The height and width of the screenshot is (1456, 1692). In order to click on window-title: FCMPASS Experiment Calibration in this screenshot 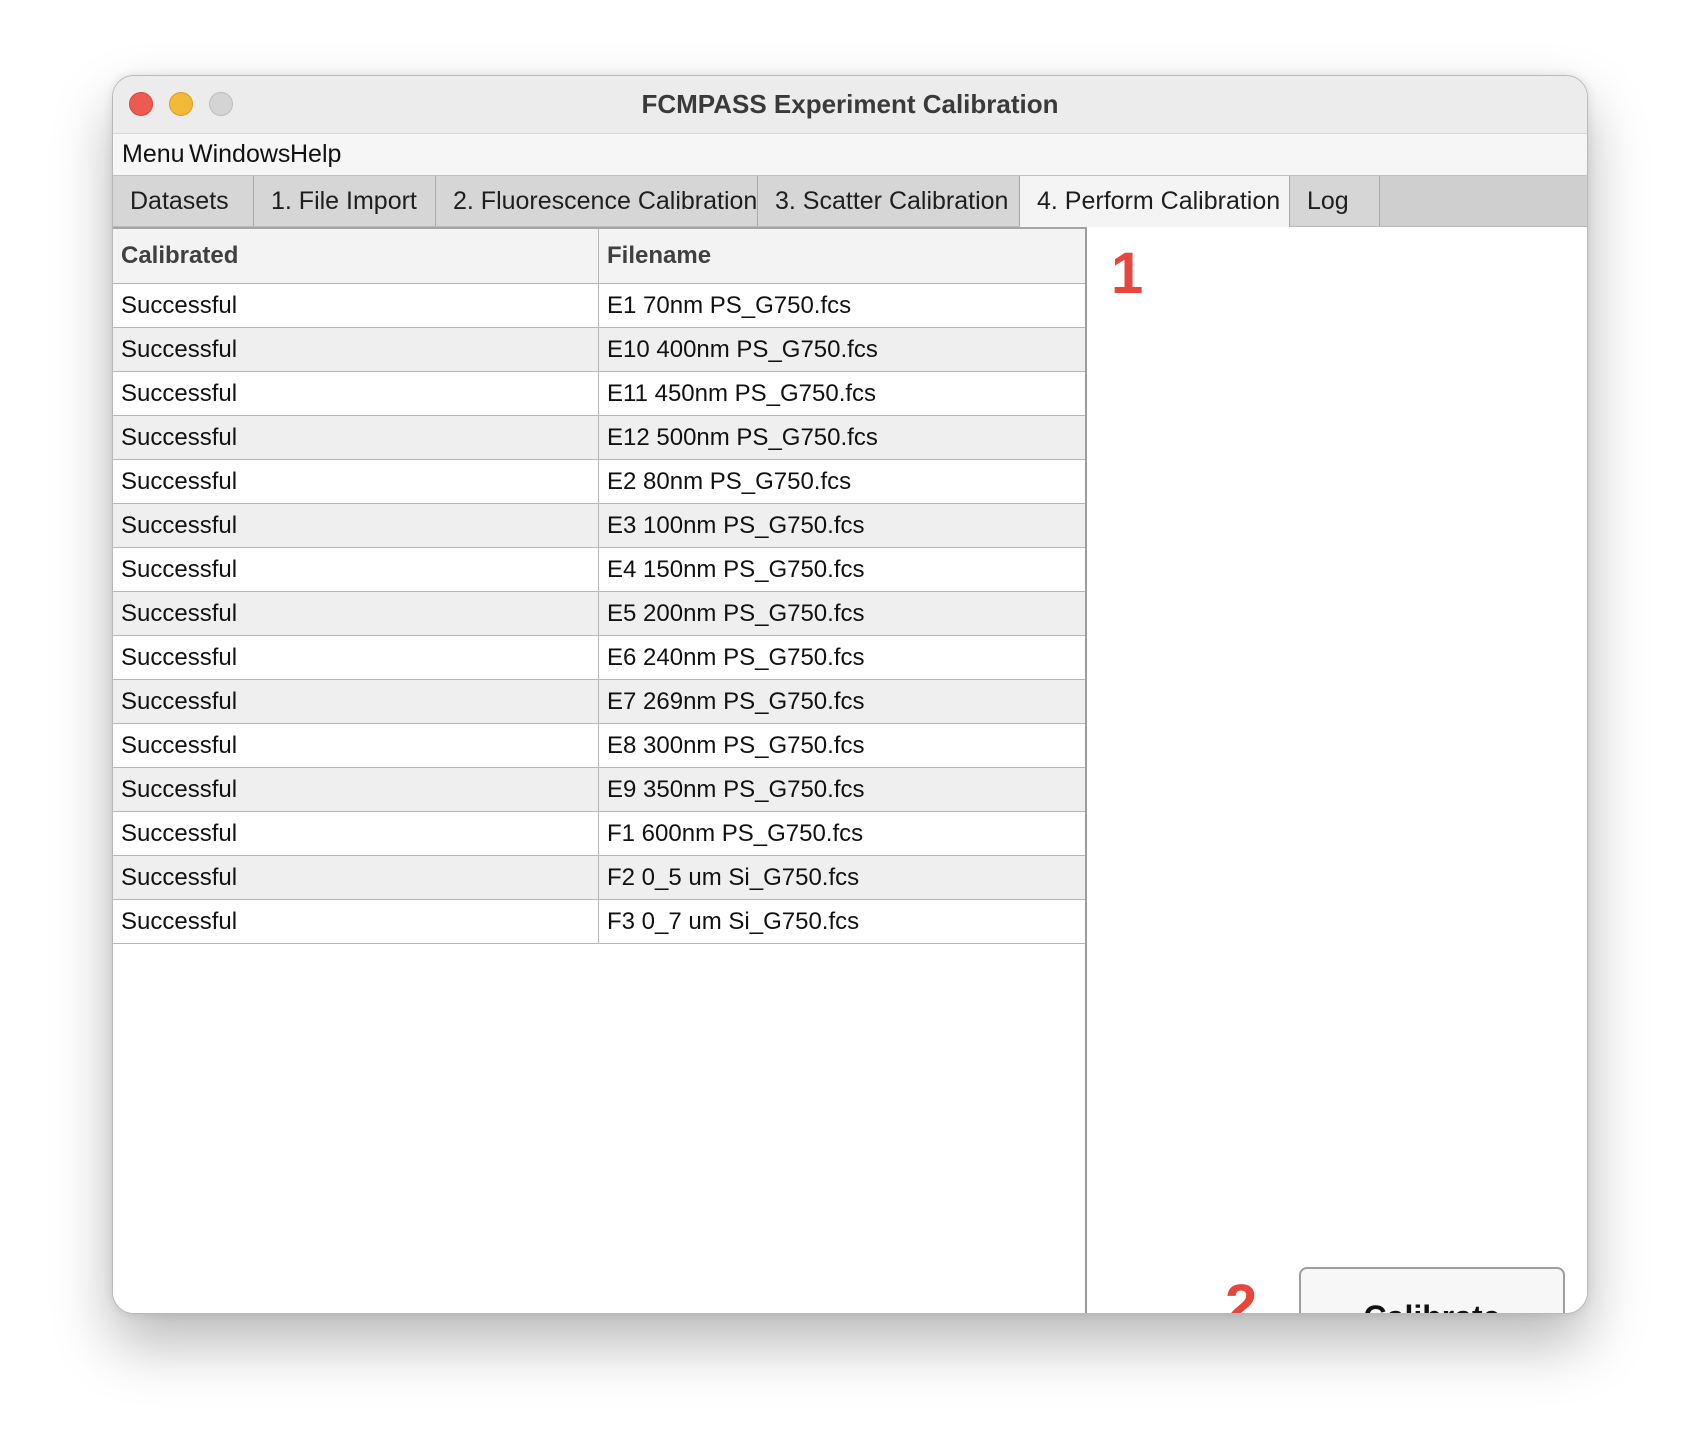, I will do `click(850, 104)`.